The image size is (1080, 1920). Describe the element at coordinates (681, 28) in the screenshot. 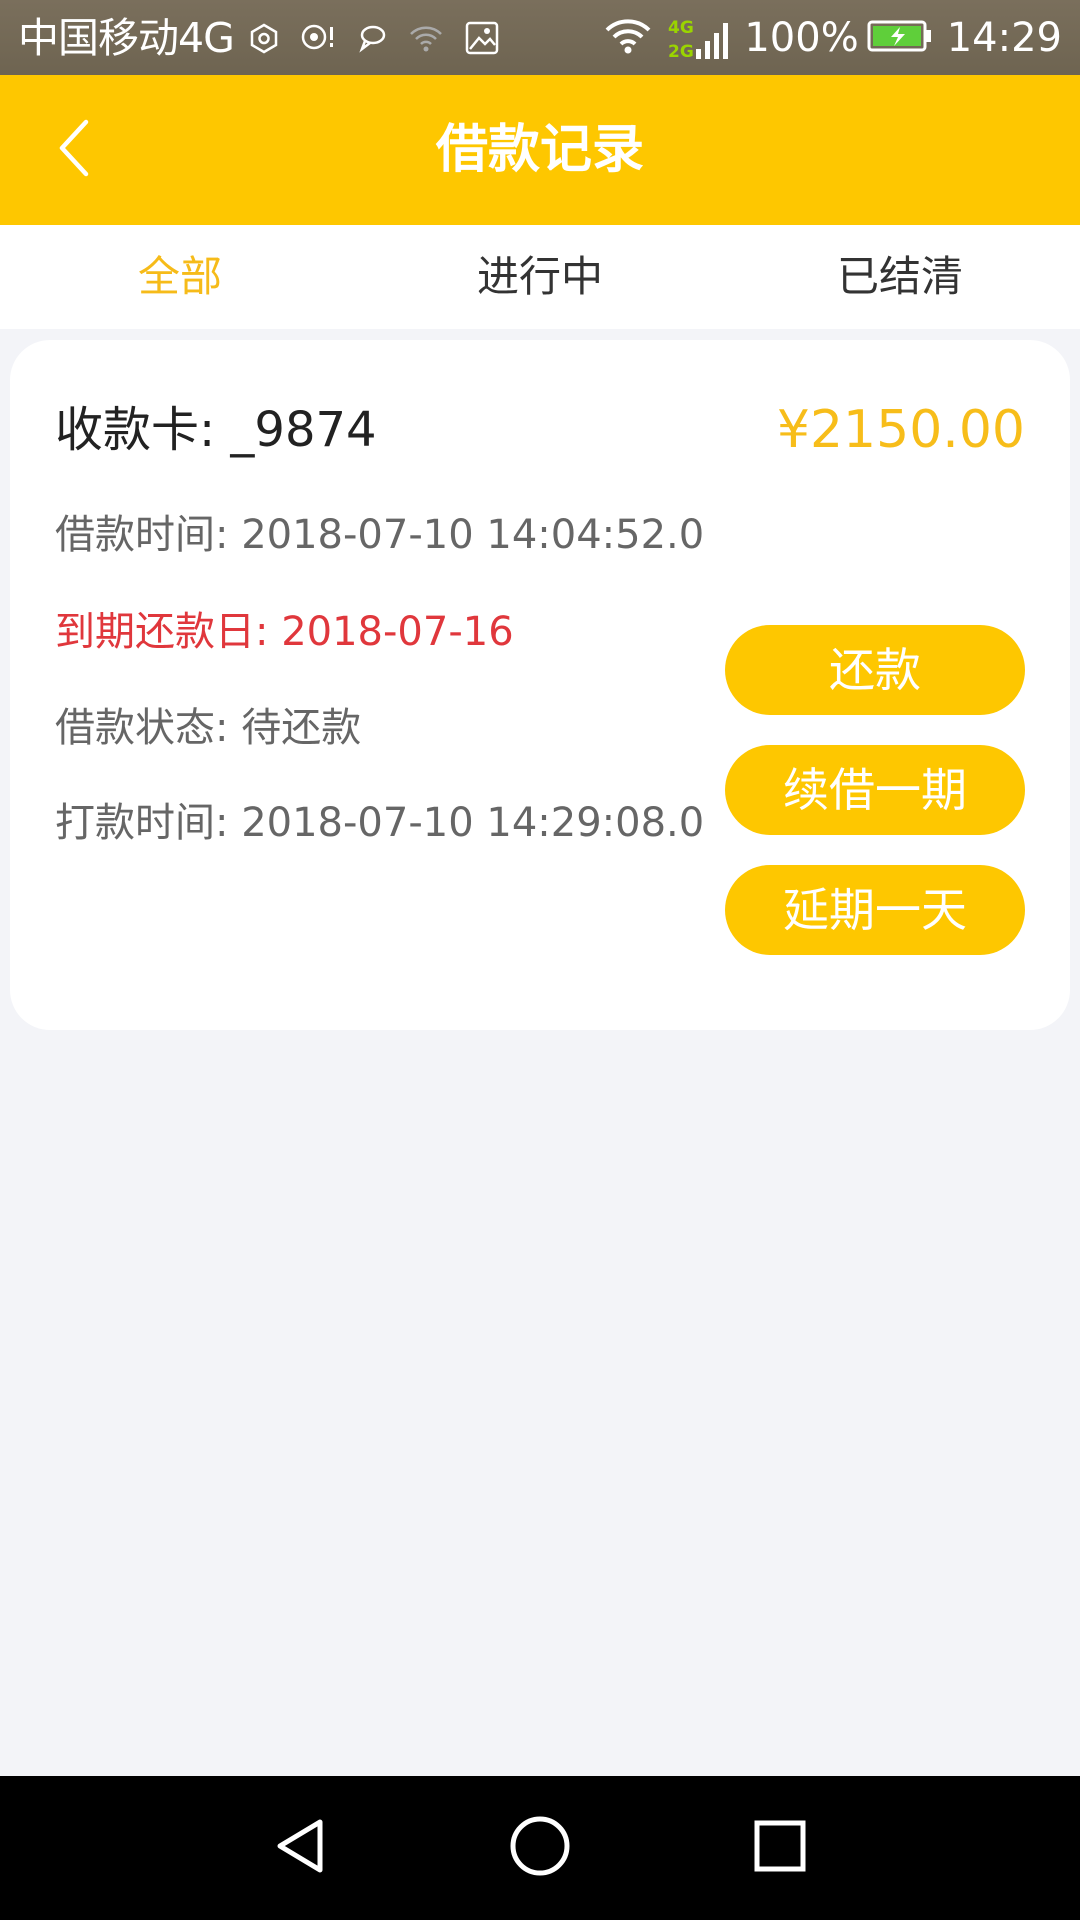

I see `network-badge-top: 4G` at that location.